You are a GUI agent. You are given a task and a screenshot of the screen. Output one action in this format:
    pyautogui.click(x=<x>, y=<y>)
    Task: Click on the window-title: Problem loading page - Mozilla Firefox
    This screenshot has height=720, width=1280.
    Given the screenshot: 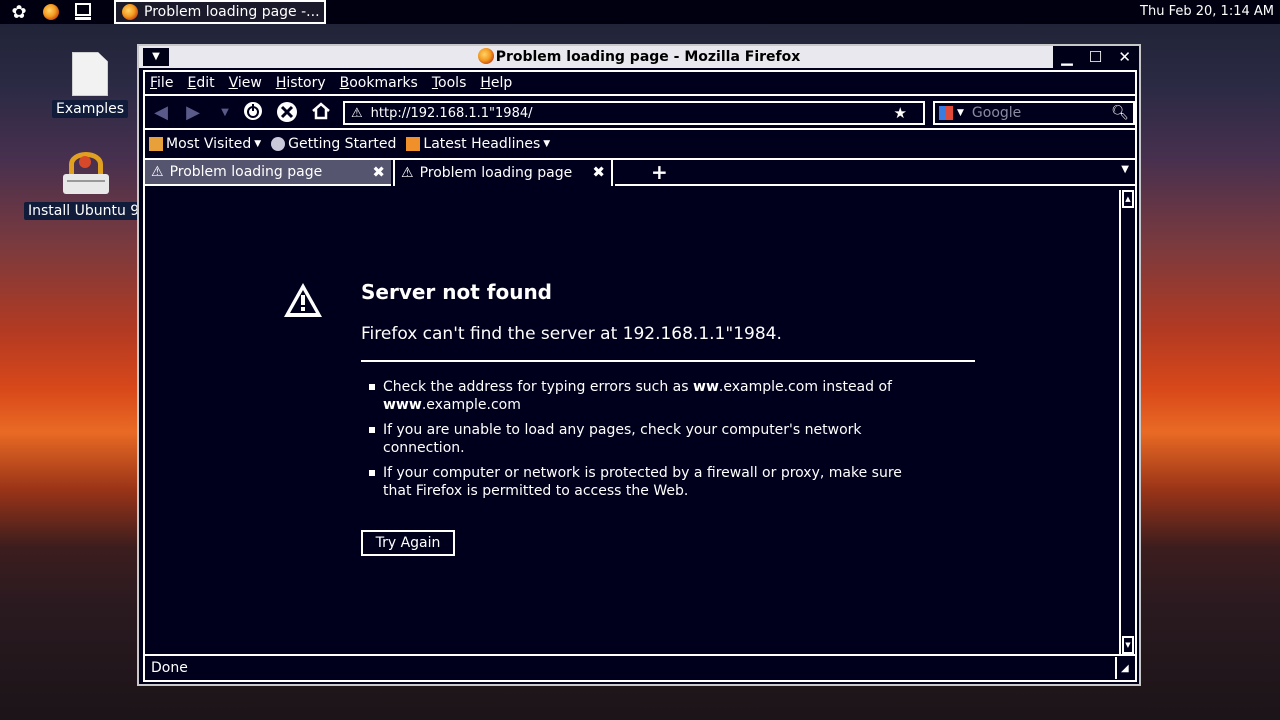 What is the action you would take?
    pyautogui.click(x=639, y=57)
    